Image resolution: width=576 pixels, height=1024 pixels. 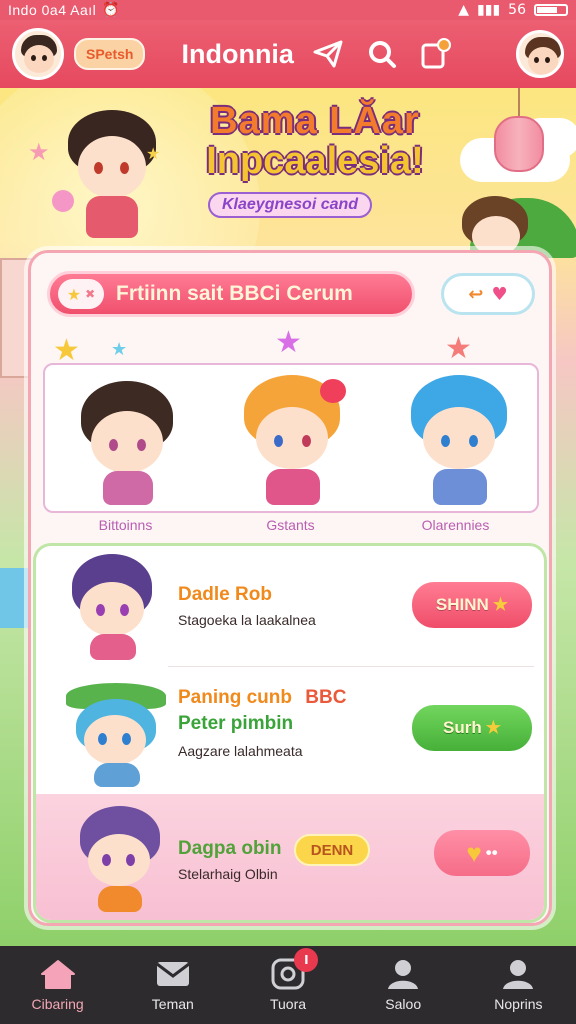 What do you see at coordinates (462, 604) in the screenshot?
I see `button-label: SHINN` at bounding box center [462, 604].